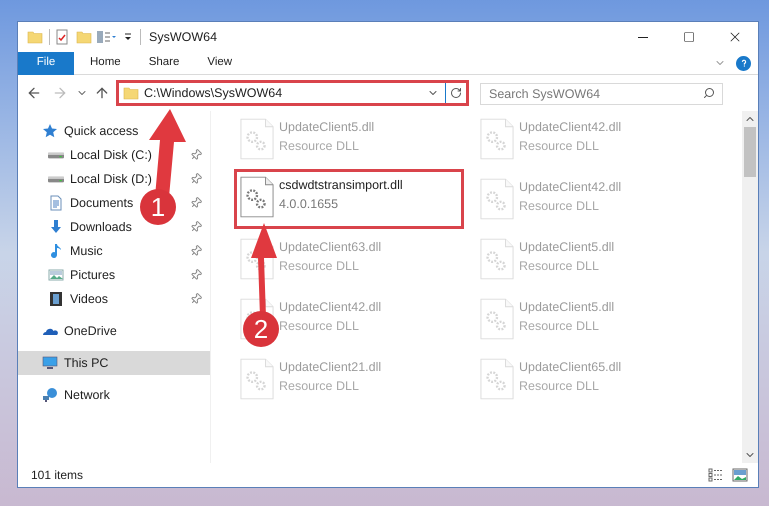  I want to click on nav-item: Quick access, so click(90, 131).